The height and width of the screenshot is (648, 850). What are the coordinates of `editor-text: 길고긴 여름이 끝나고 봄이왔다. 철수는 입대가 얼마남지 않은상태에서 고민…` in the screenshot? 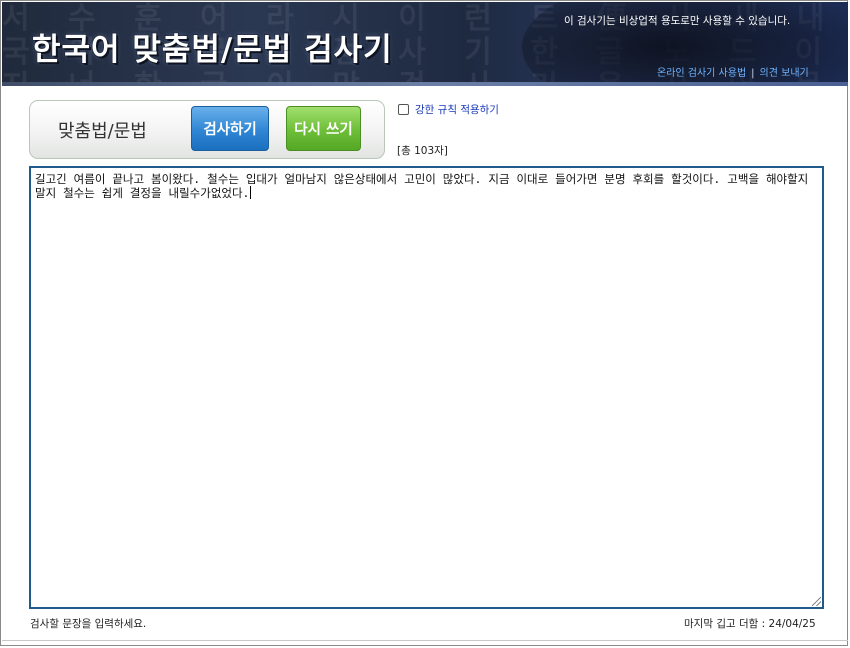 It's located at (422, 186).